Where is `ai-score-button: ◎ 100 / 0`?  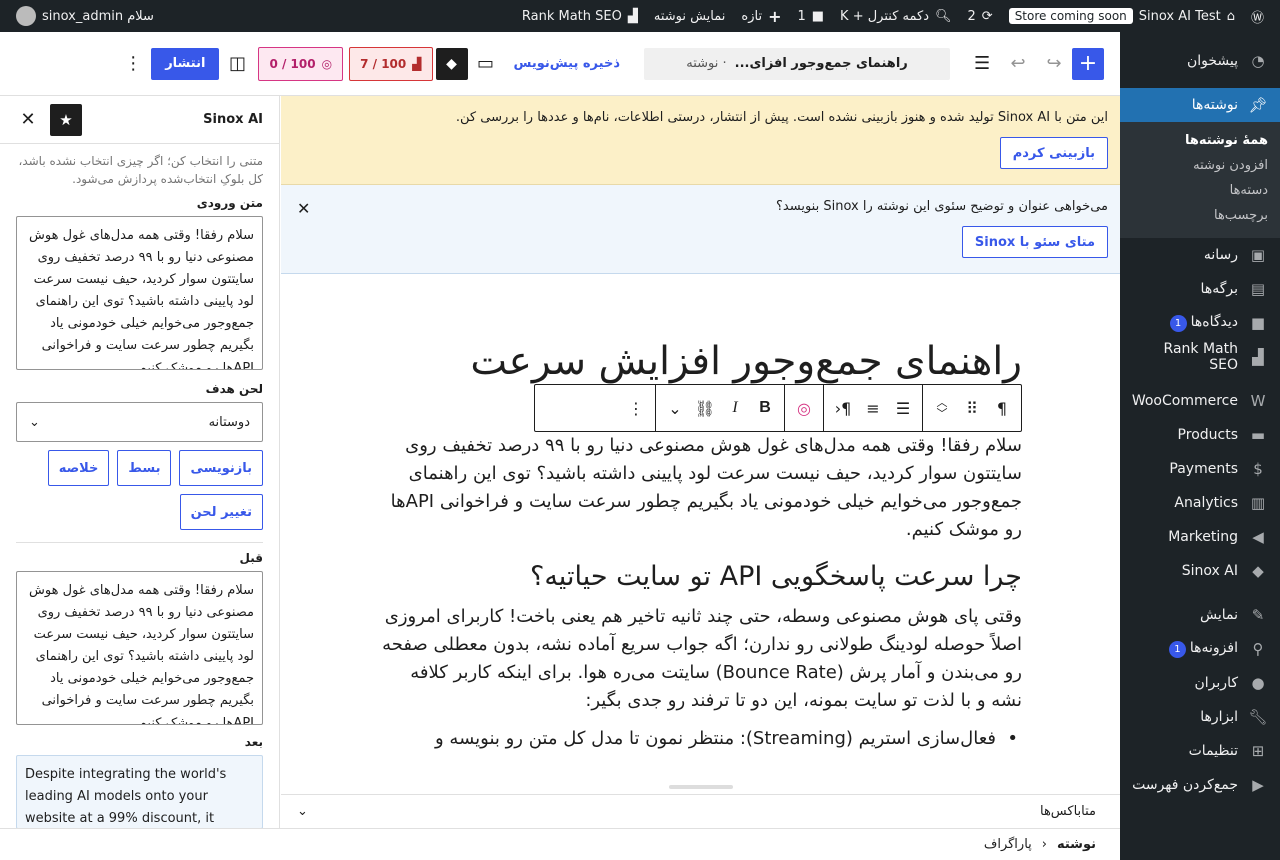 ai-score-button: ◎ 100 / 0 is located at coordinates (301, 63).